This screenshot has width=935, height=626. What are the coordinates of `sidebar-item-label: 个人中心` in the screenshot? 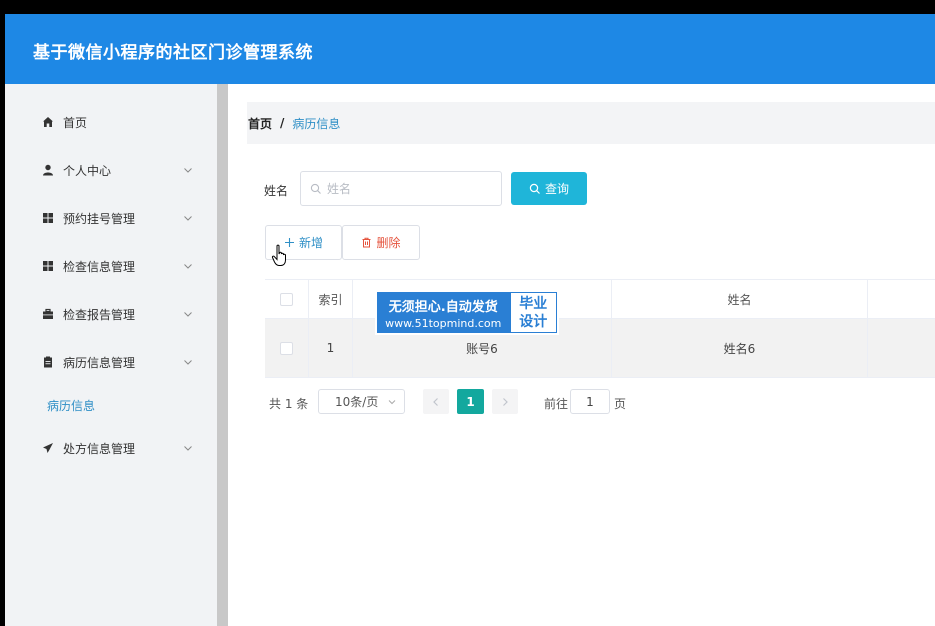 It's located at (87, 170).